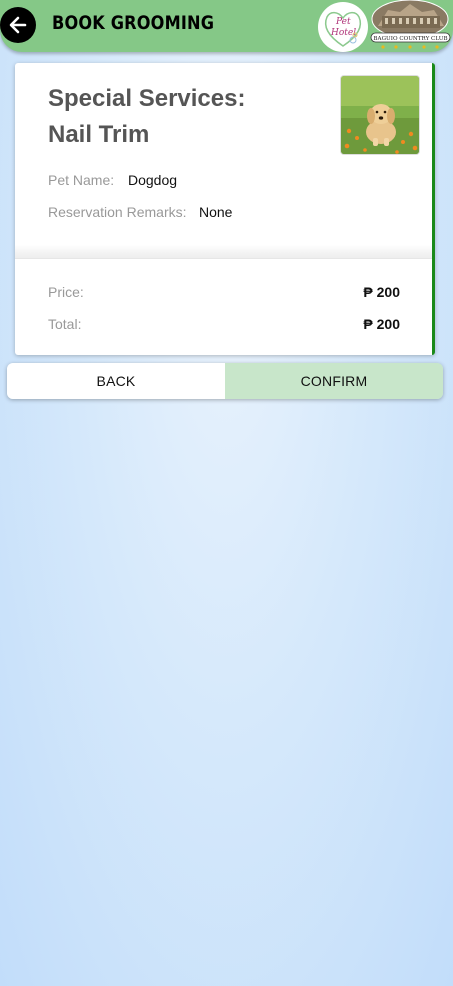 This screenshot has width=453, height=986. I want to click on total-value: ₱ 200, so click(381, 324).